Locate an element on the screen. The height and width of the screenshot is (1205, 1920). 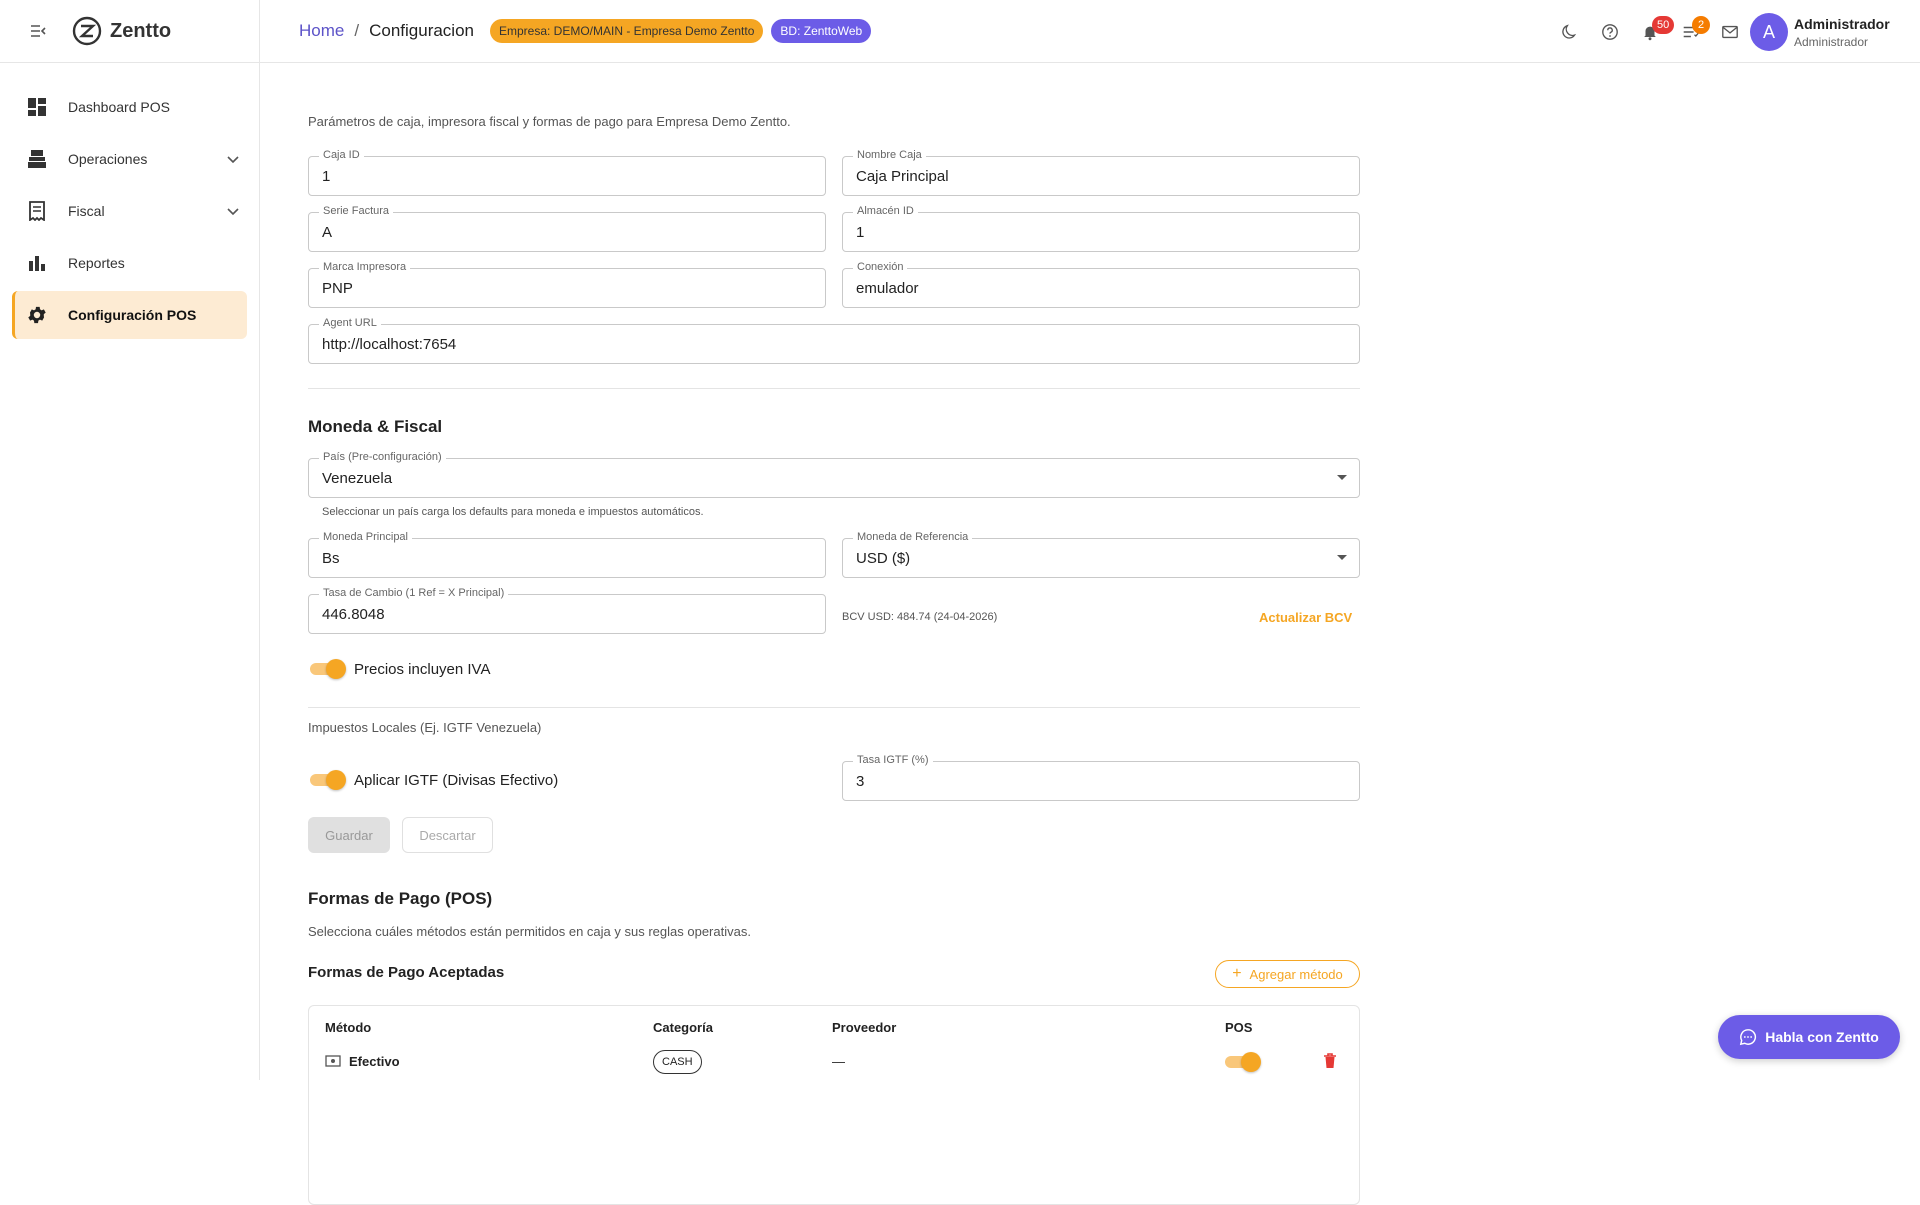
field-value: PNP is located at coordinates (337, 288).